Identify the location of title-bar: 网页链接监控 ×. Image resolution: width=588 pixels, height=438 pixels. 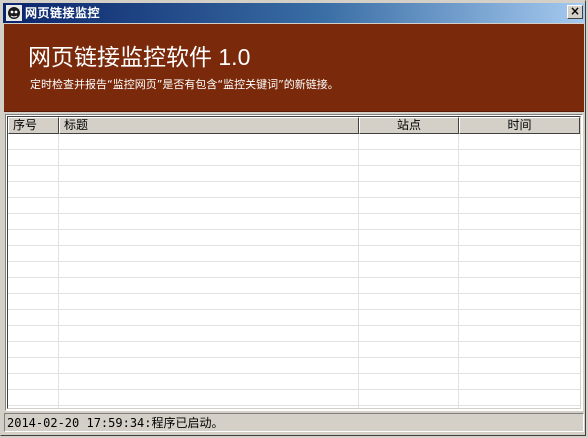
(294, 13).